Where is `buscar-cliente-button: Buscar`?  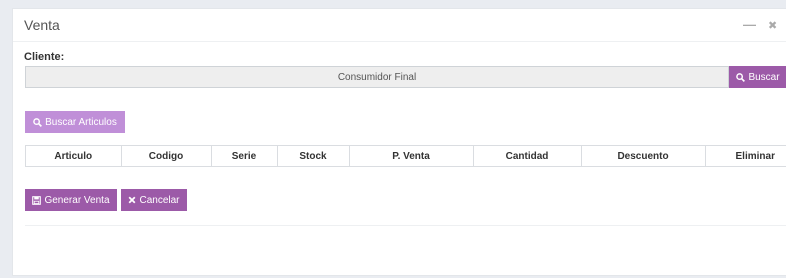 buscar-cliente-button: Buscar is located at coordinates (757, 77).